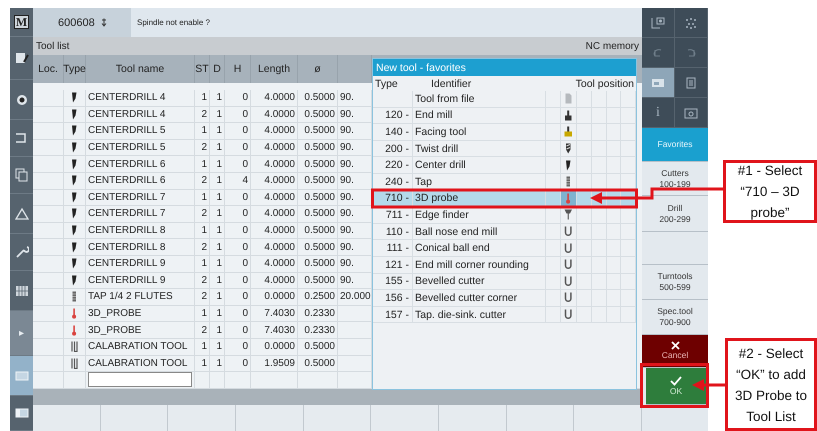 This screenshot has width=817, height=431. Describe the element at coordinates (553, 215) in the screenshot. I see `table-cell` at that location.